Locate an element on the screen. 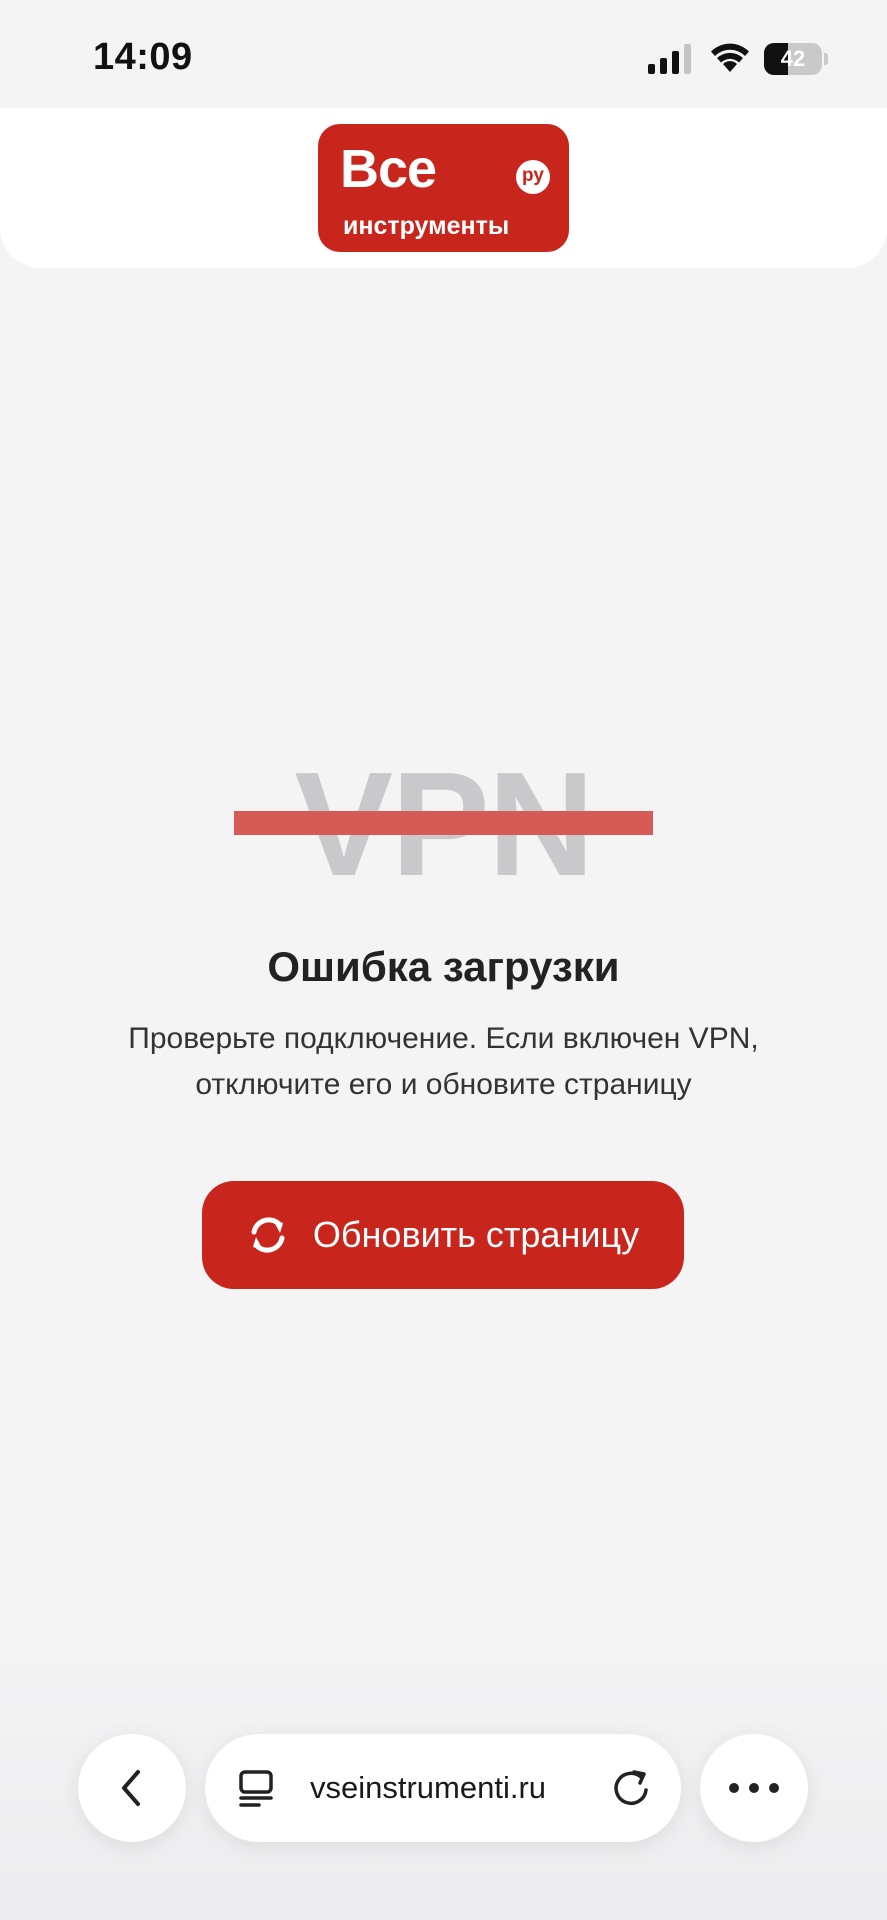 This screenshot has height=1920, width=887. address-bar: vseinstrumenti.ru is located at coordinates (443, 1788).